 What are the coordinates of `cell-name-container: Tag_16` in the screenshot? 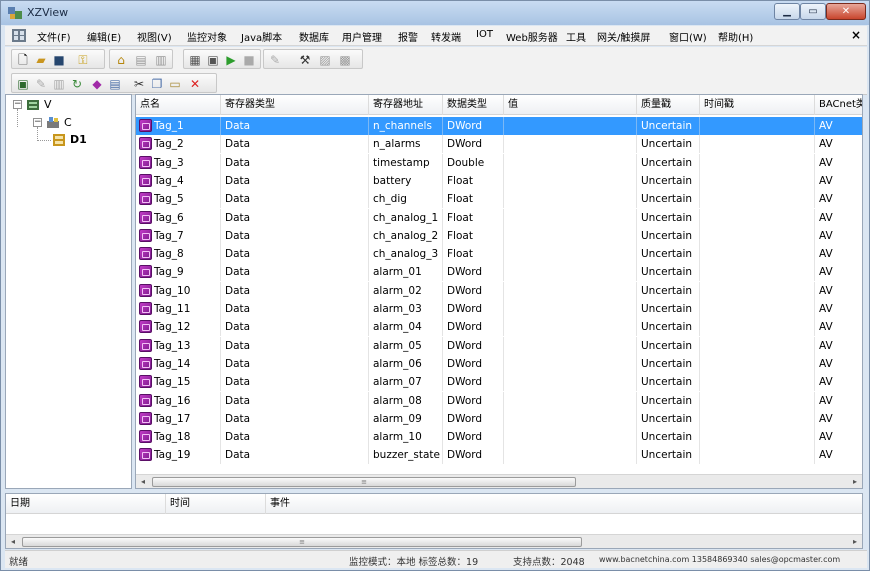 It's located at (178, 400).